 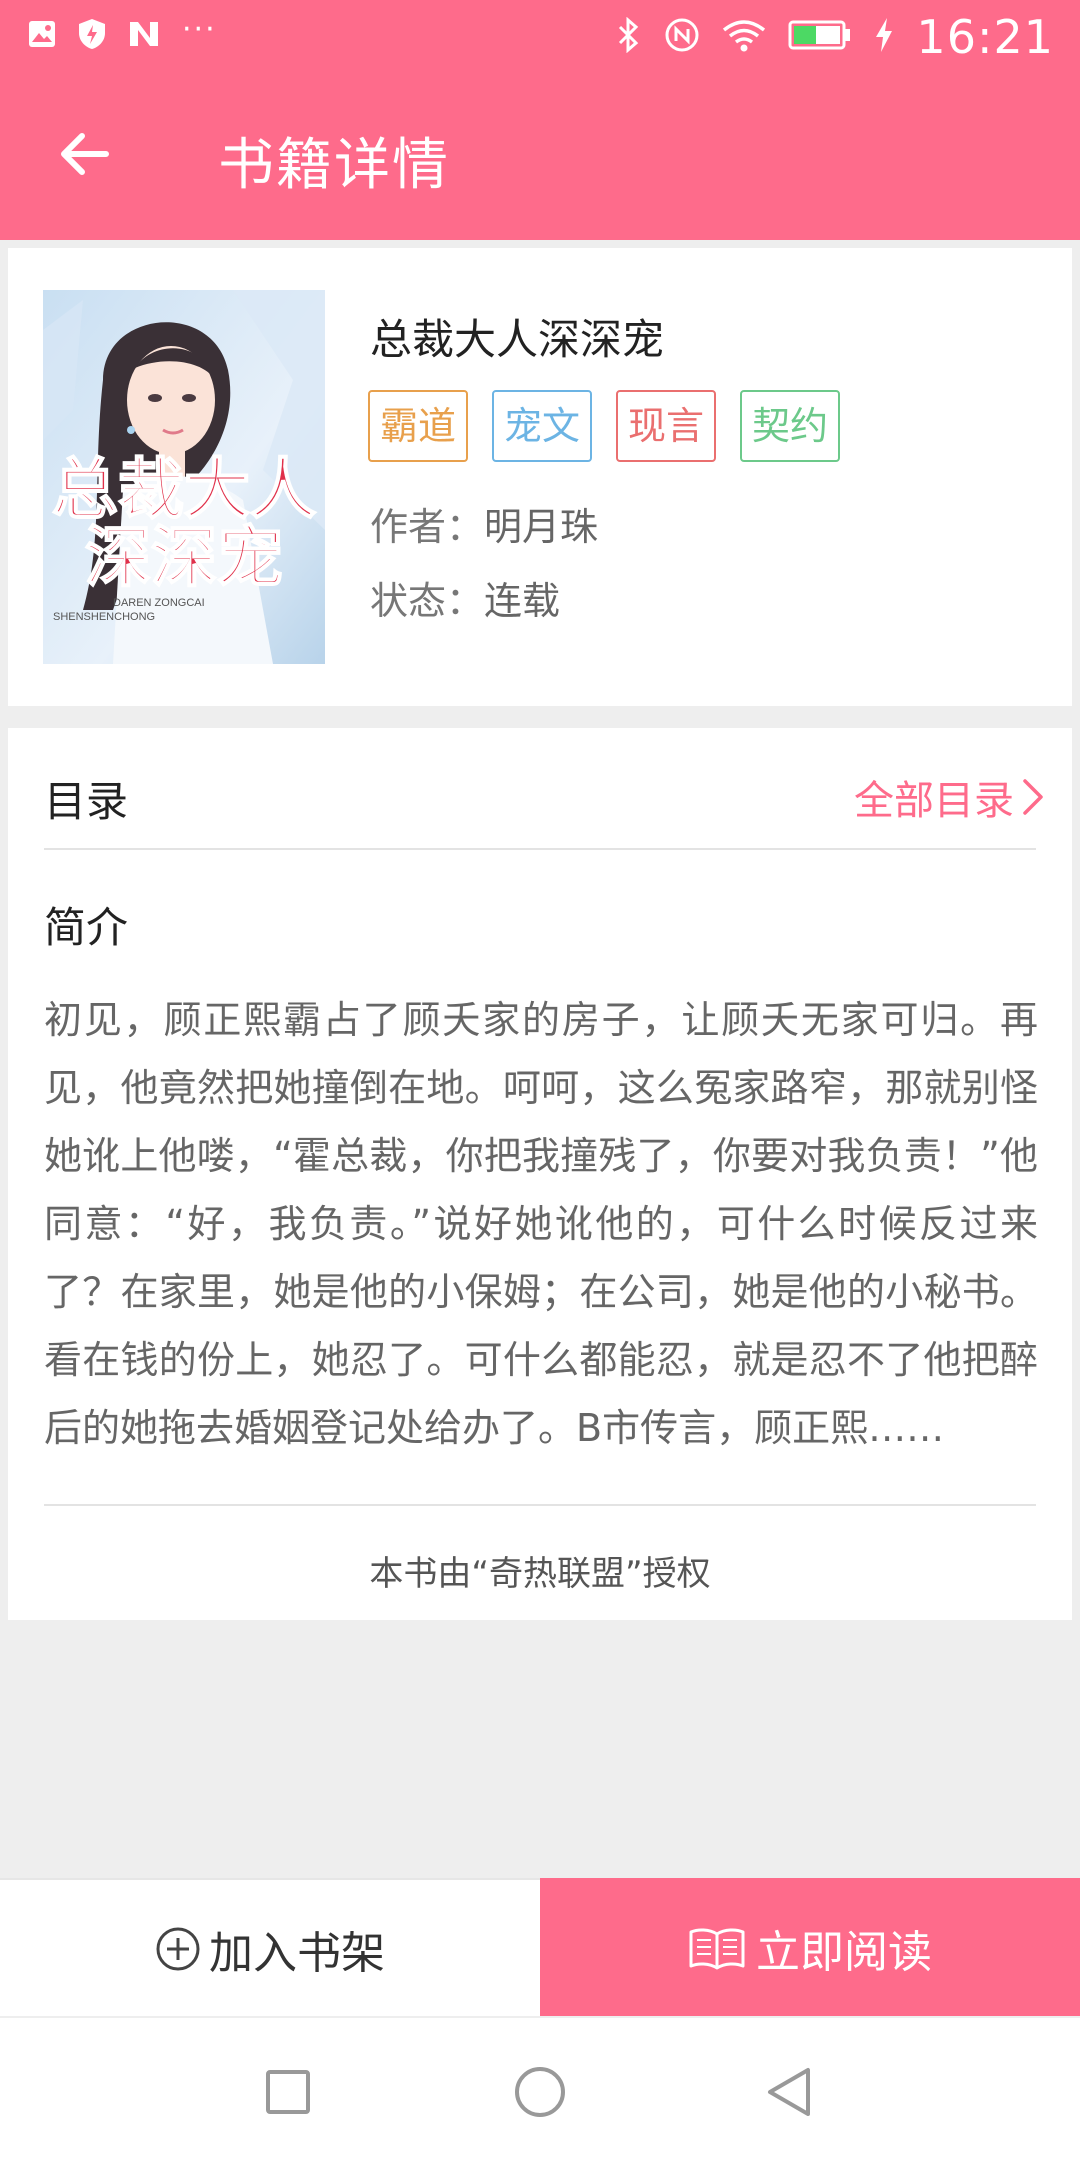 I want to click on read-now-label: 立即阅读, so click(x=844, y=1952).